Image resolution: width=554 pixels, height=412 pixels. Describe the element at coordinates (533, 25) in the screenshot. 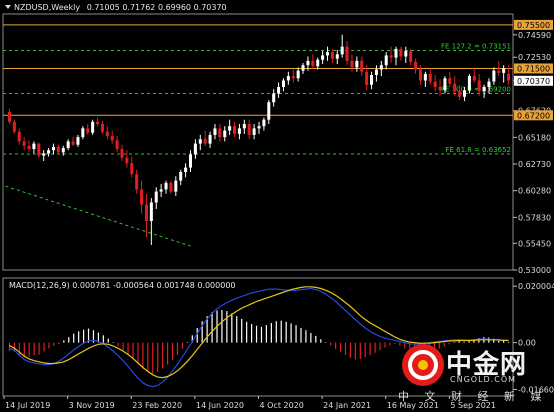

I see `level-price-label: 0.75500` at that location.